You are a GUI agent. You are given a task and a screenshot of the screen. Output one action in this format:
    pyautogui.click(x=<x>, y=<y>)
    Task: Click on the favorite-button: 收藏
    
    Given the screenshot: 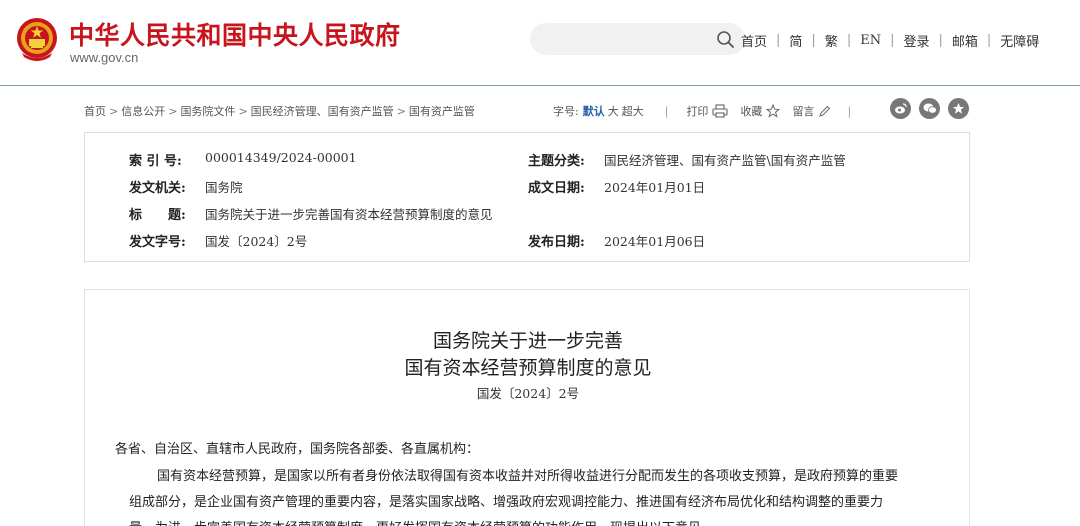 What is the action you would take?
    pyautogui.click(x=760, y=111)
    